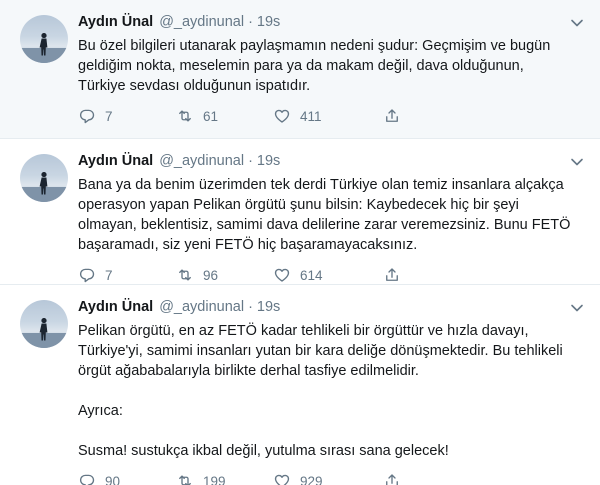 This screenshot has width=600, height=485. Describe the element at coordinates (328, 275) in the screenshot. I see `like-button: 614` at that location.